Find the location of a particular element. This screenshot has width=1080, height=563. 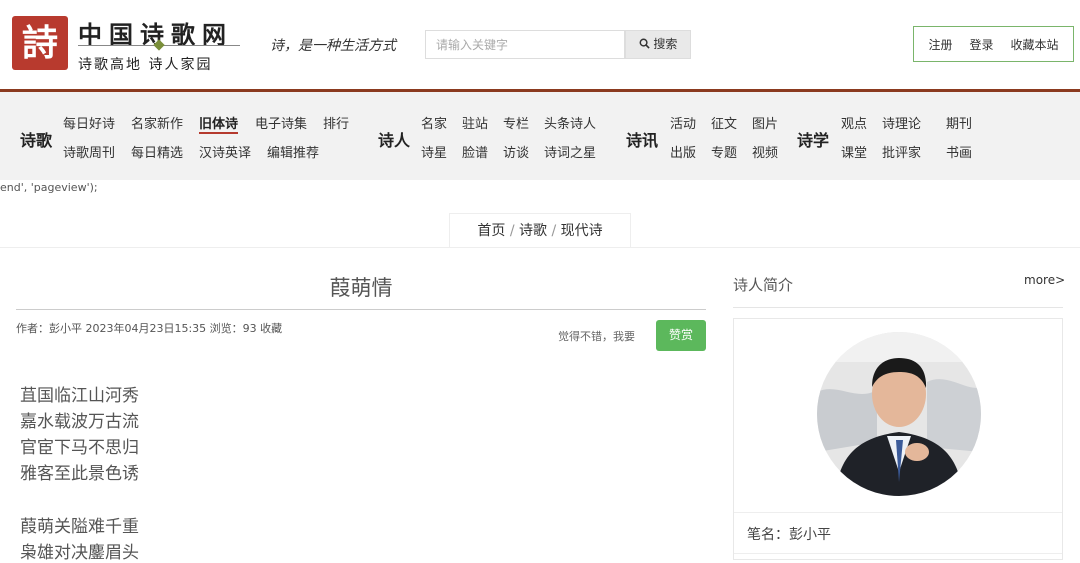

breadcrumb-rule is located at coordinates (540, 247).